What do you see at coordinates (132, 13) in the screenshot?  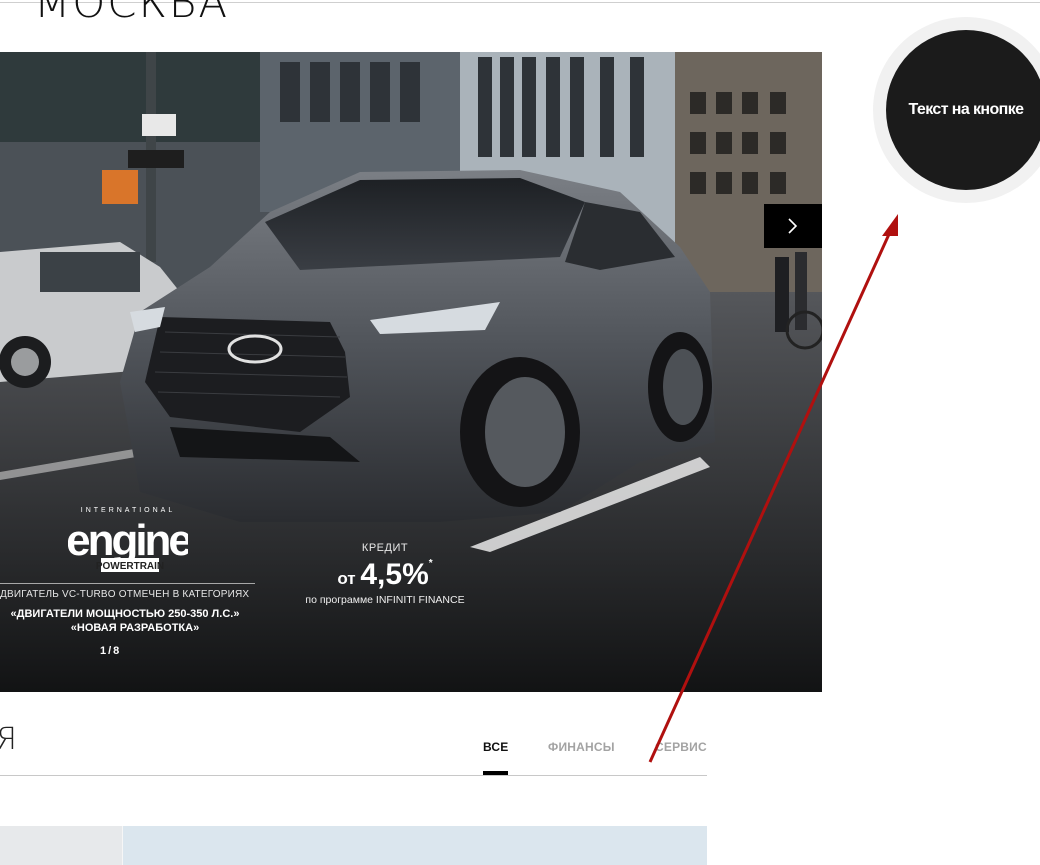 I see `city-title: МОСКВА` at bounding box center [132, 13].